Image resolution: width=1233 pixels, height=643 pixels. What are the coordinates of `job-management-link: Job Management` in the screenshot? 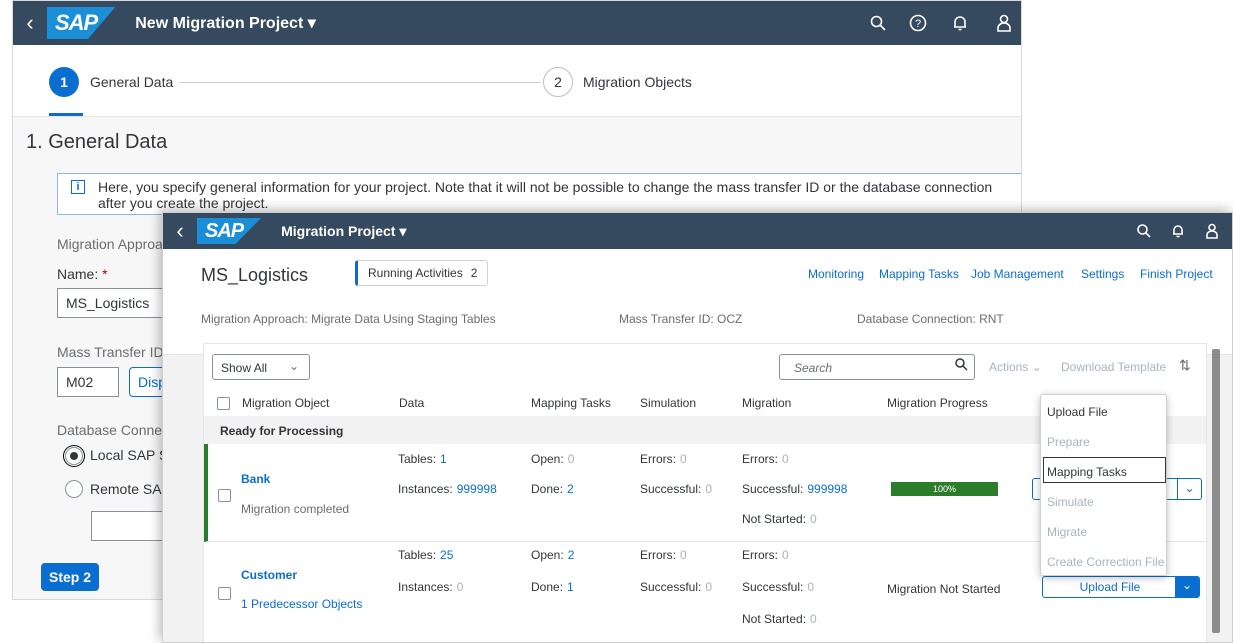 It's located at (1017, 274).